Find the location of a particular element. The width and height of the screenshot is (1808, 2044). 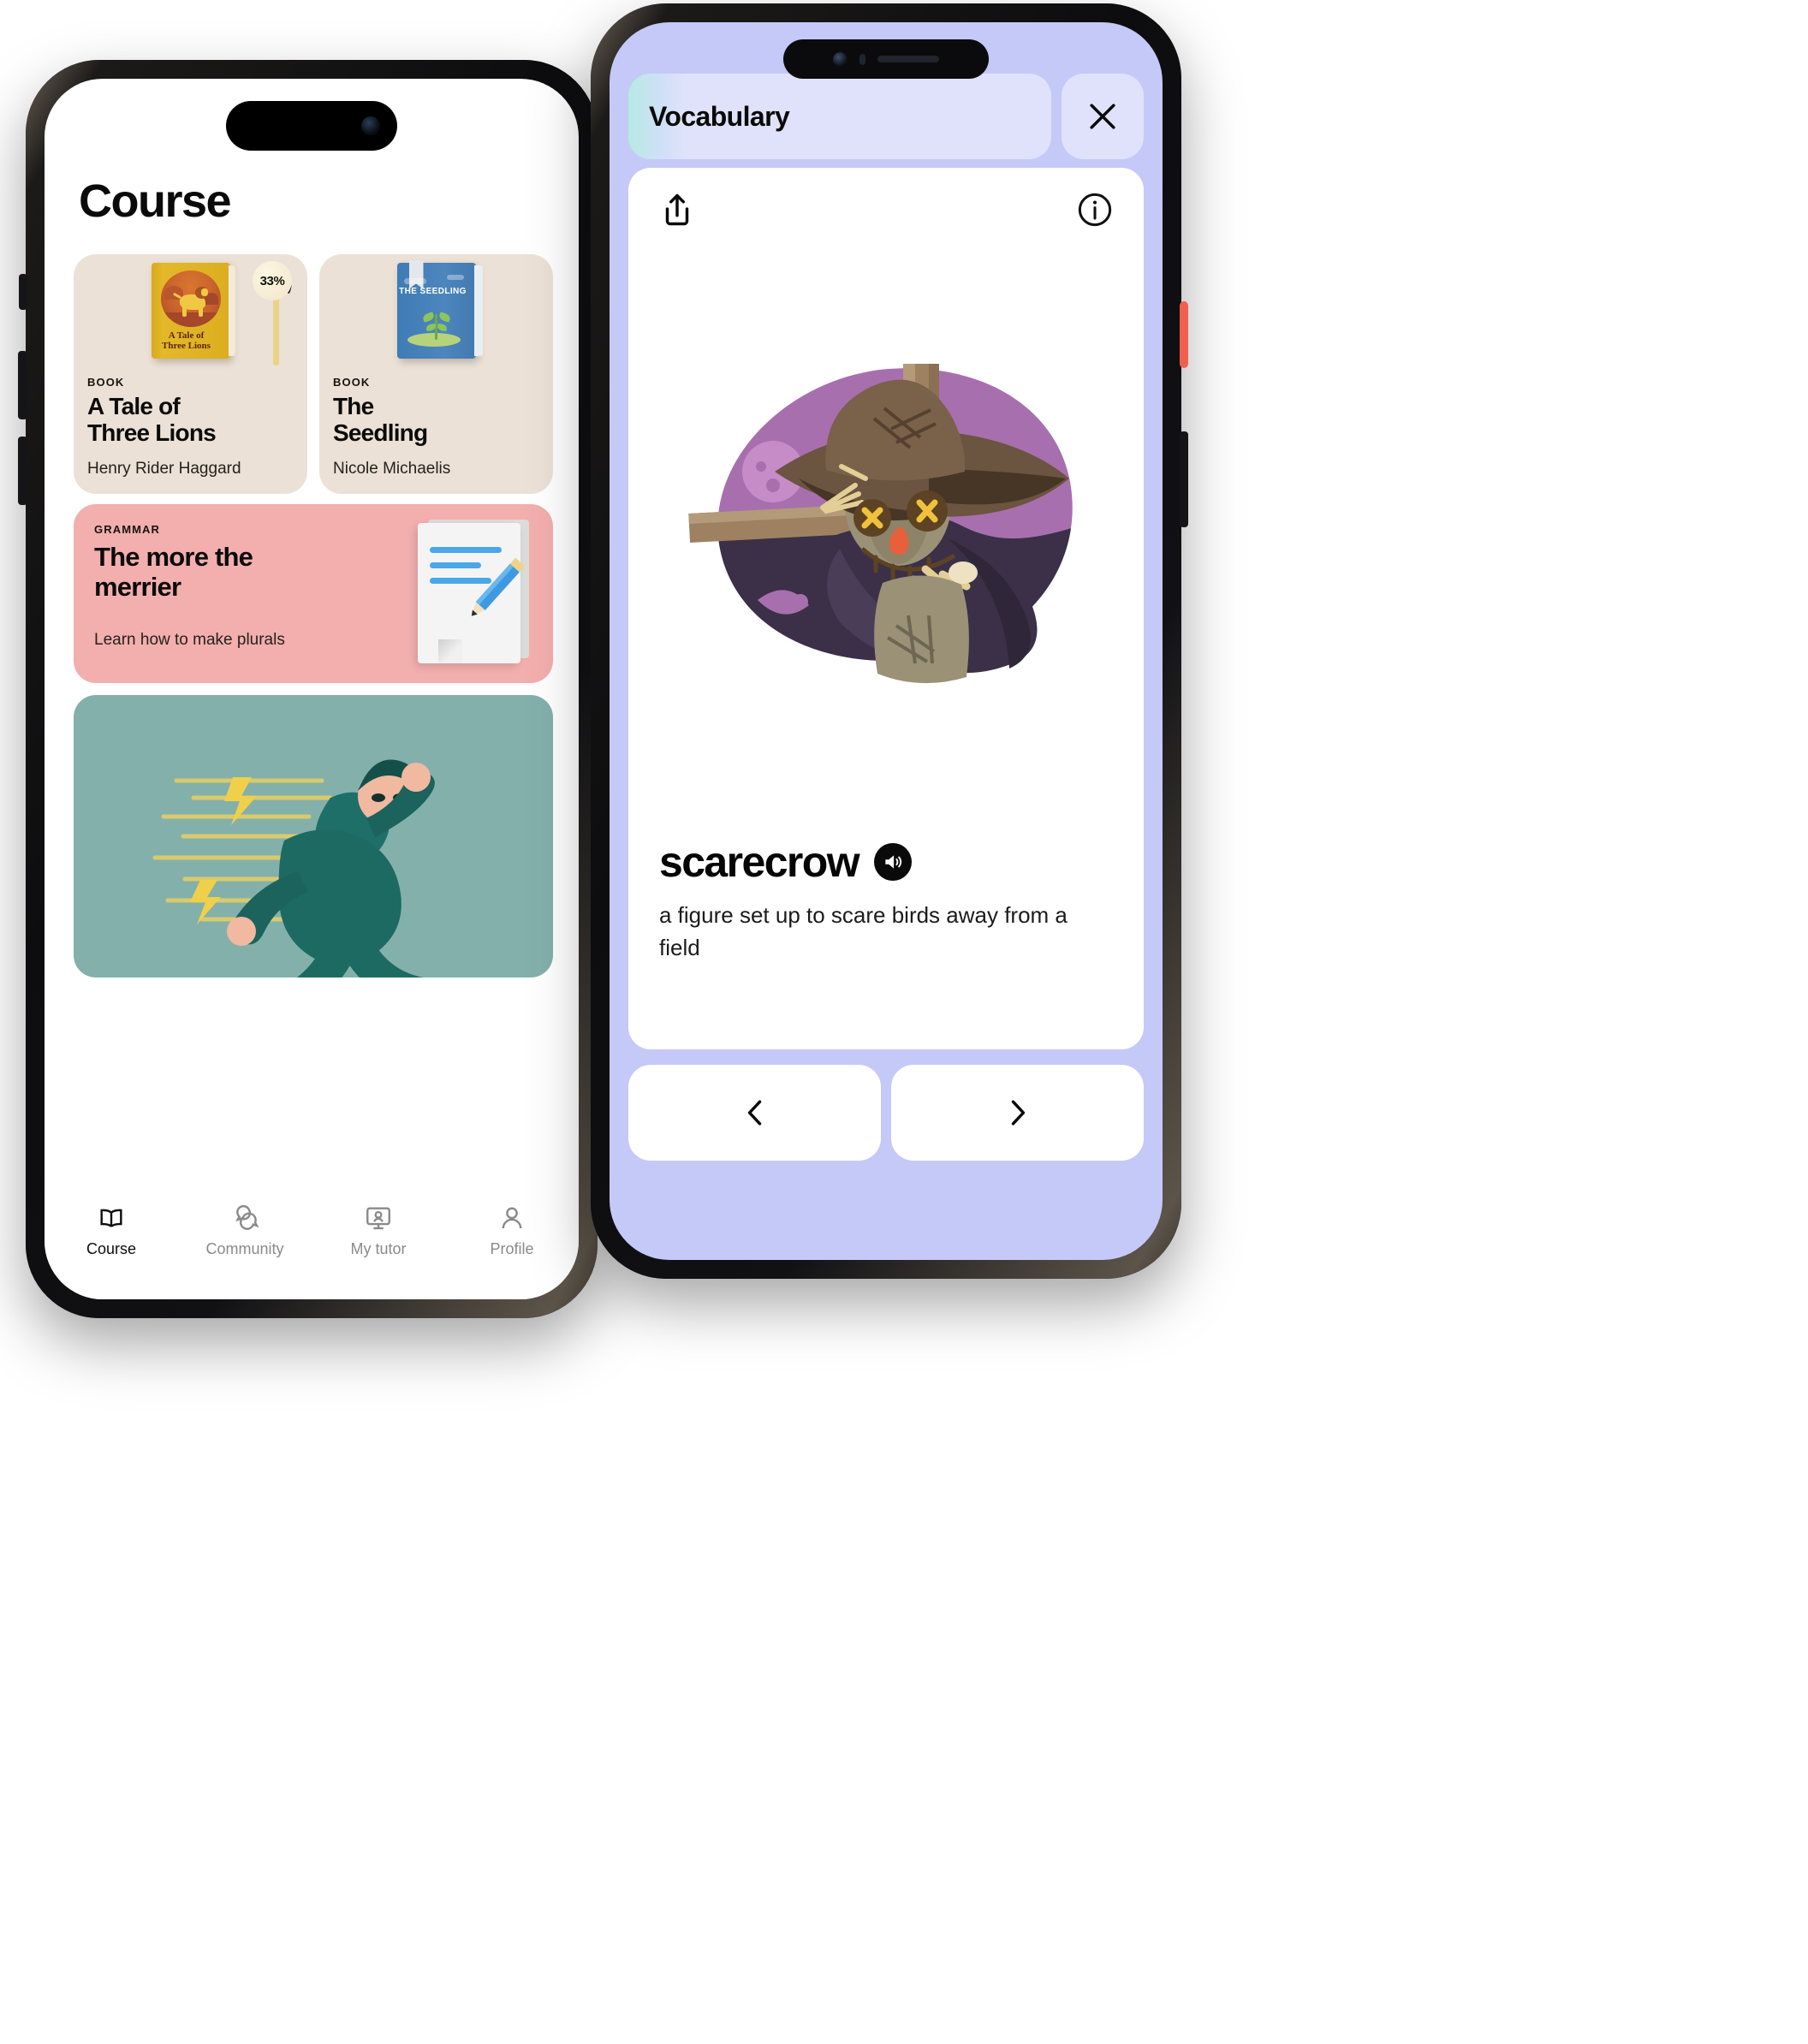

card-author: Nicole Michaelis is located at coordinates (392, 469).